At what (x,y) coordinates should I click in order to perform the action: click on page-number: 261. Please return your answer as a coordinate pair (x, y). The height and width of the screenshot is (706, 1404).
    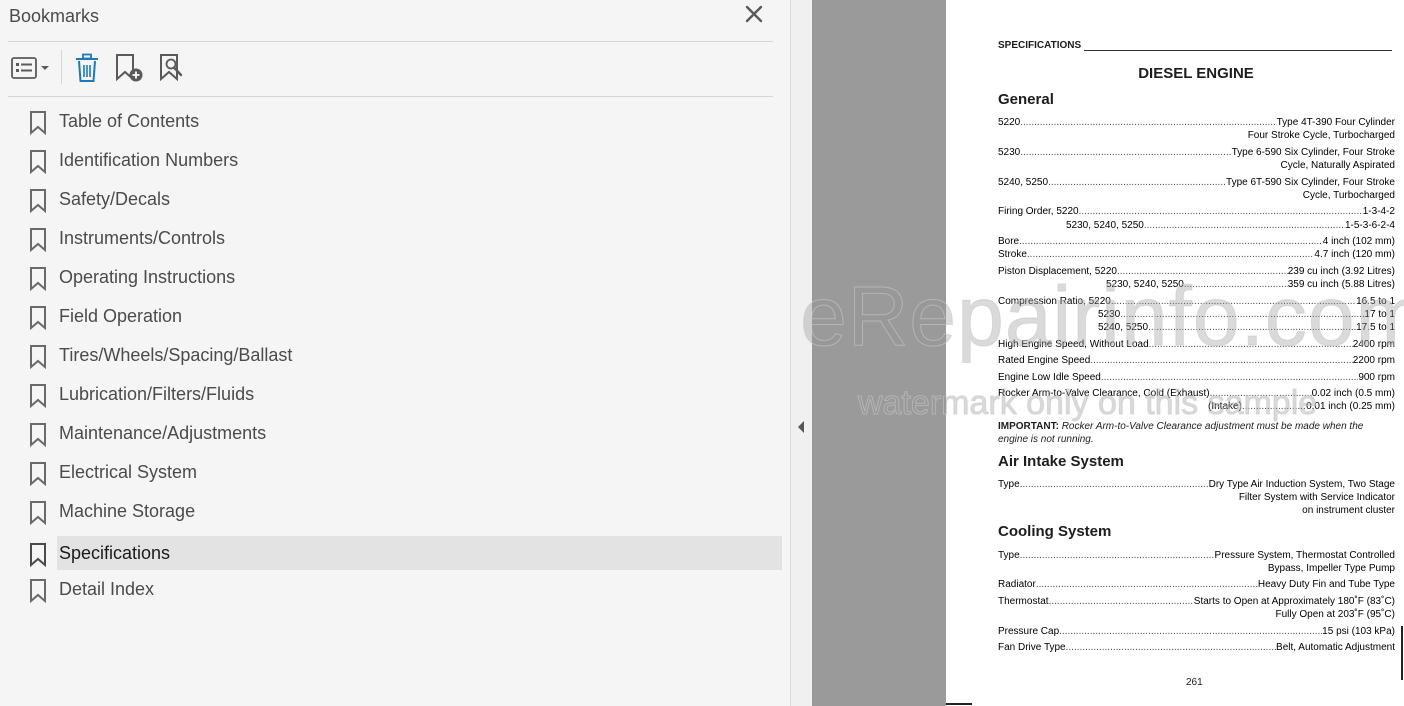
    Looking at the image, I should click on (1194, 682).